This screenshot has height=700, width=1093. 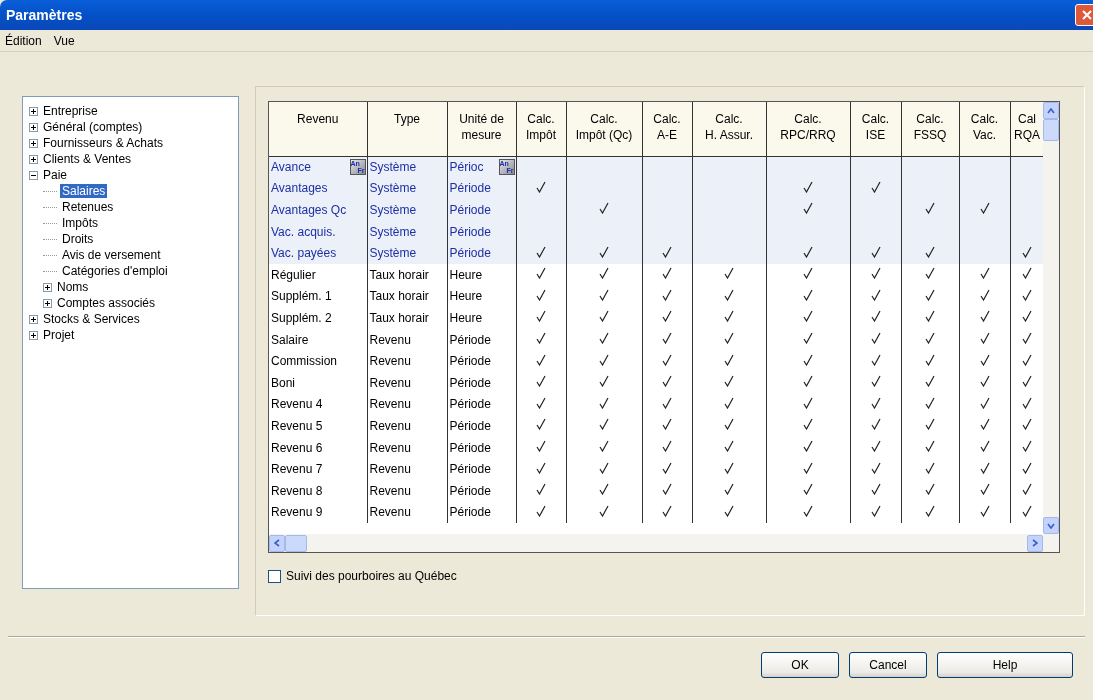 I want to click on column-header: Unité de mesure, so click(x=481, y=129).